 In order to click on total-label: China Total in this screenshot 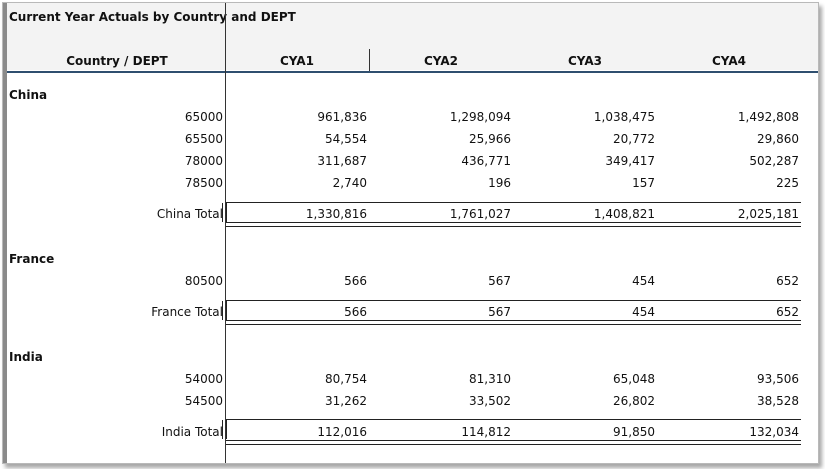, I will do `click(189, 214)`.